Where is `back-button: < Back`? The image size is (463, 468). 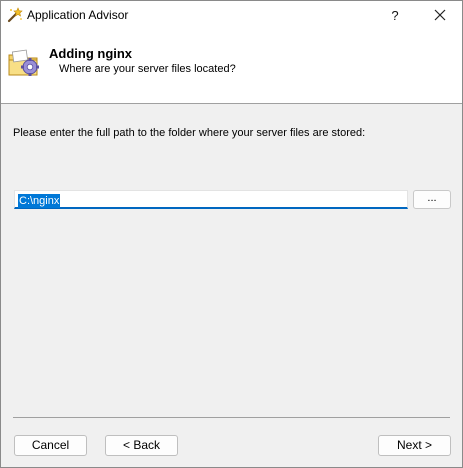
back-button: < Back is located at coordinates (141, 445).